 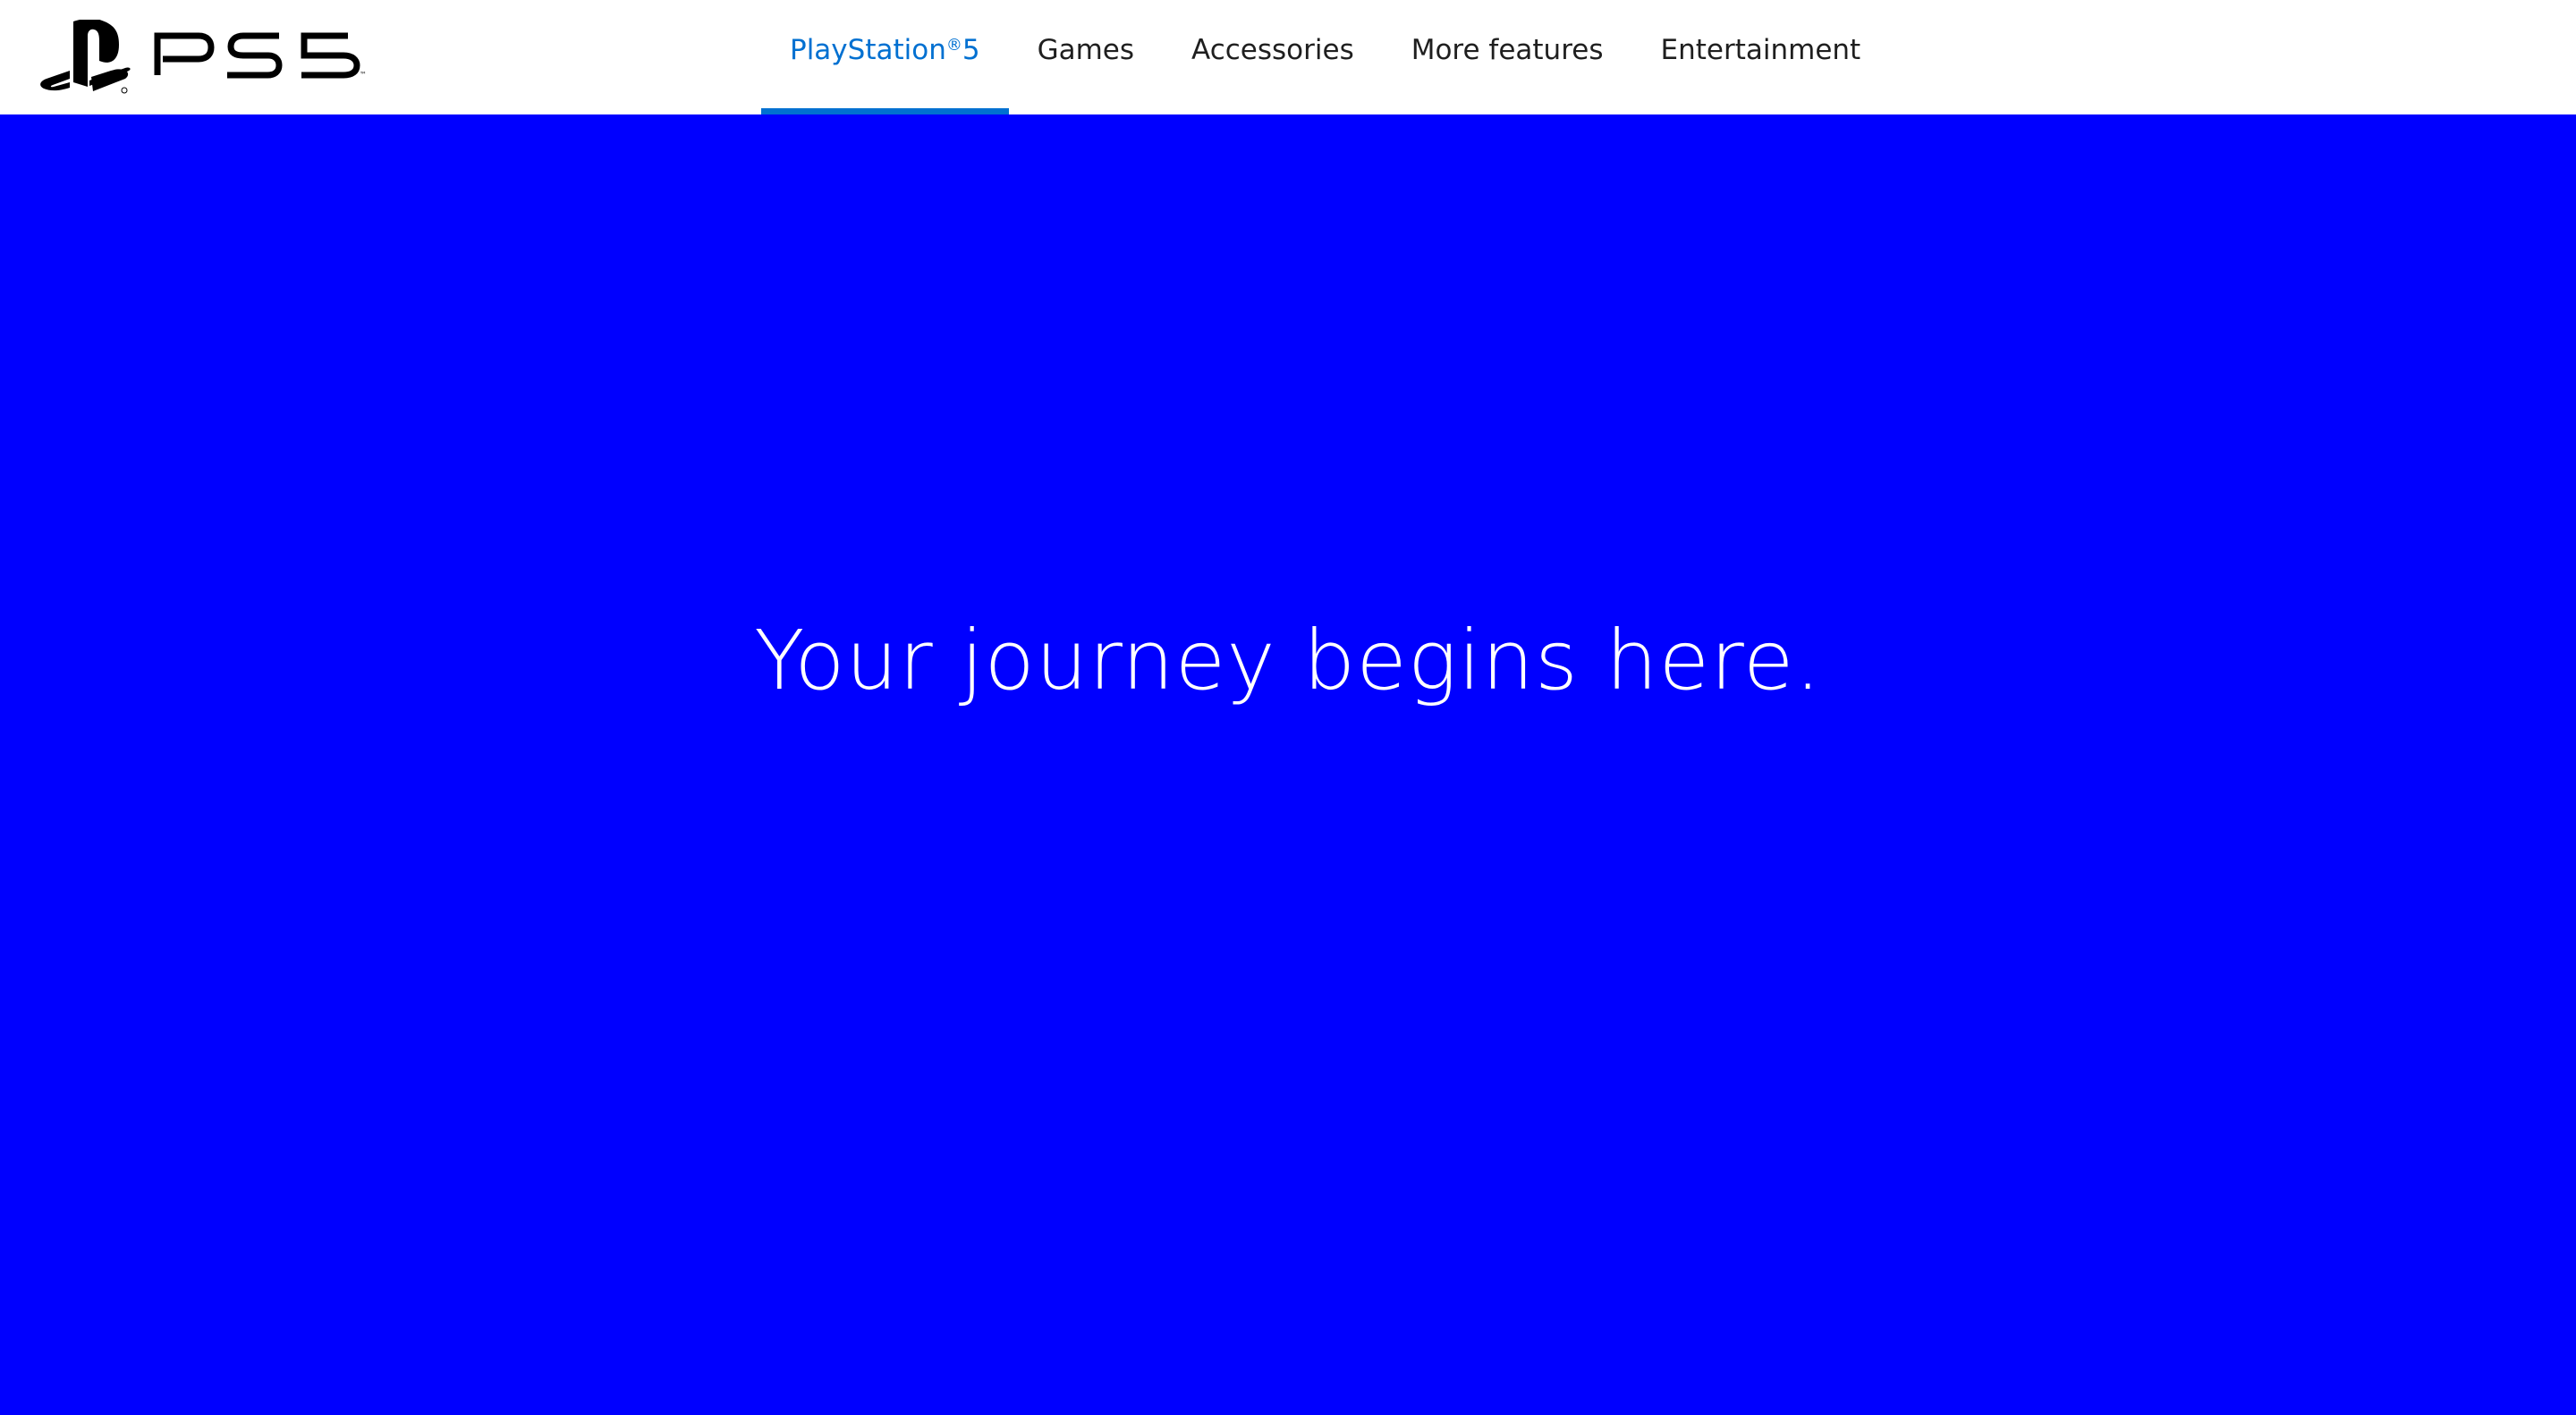 What do you see at coordinates (363, 75) in the screenshot?
I see `svg-text: ™` at bounding box center [363, 75].